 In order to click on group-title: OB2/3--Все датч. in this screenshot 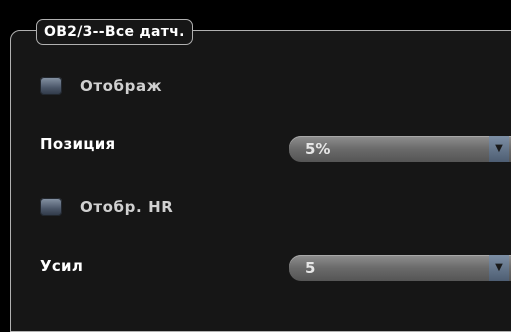, I will do `click(114, 32)`.